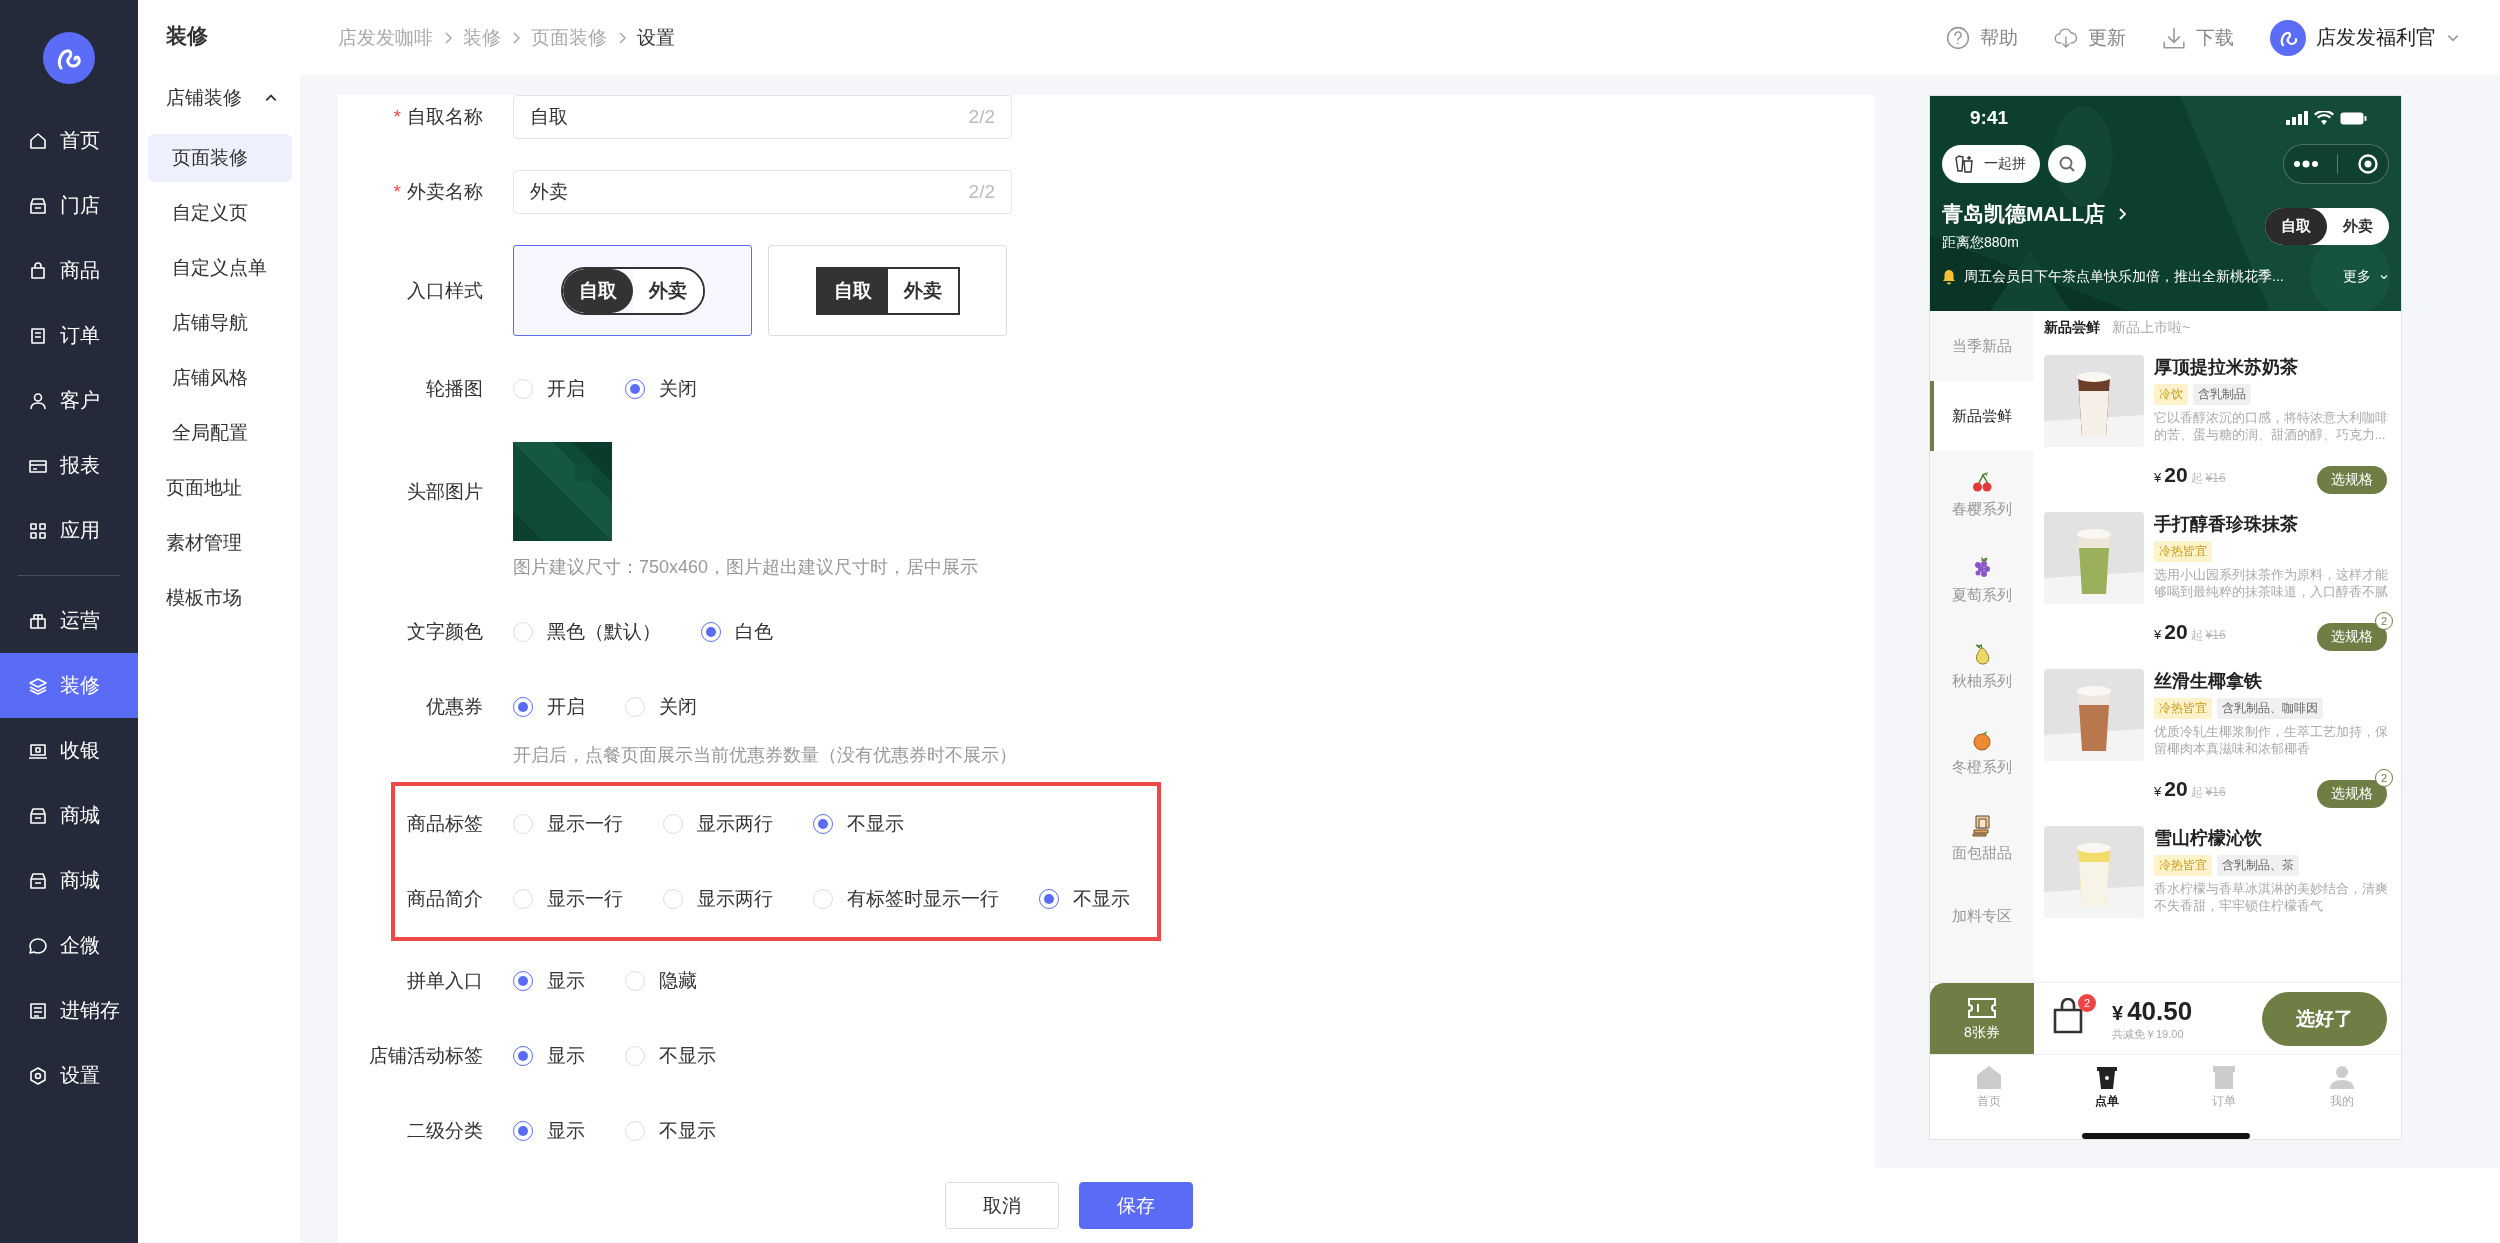  I want to click on save-button: 保存, so click(1136, 1205).